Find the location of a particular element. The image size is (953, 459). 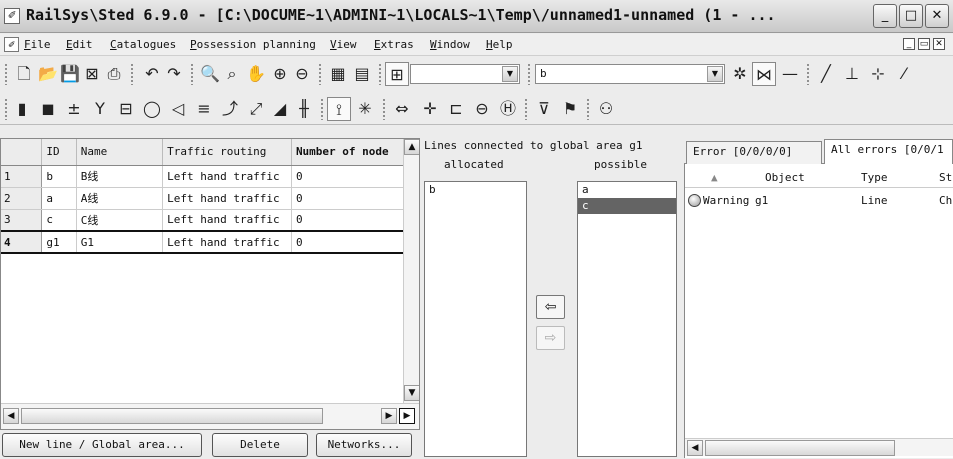

list-item-selected: c is located at coordinates (627, 206).